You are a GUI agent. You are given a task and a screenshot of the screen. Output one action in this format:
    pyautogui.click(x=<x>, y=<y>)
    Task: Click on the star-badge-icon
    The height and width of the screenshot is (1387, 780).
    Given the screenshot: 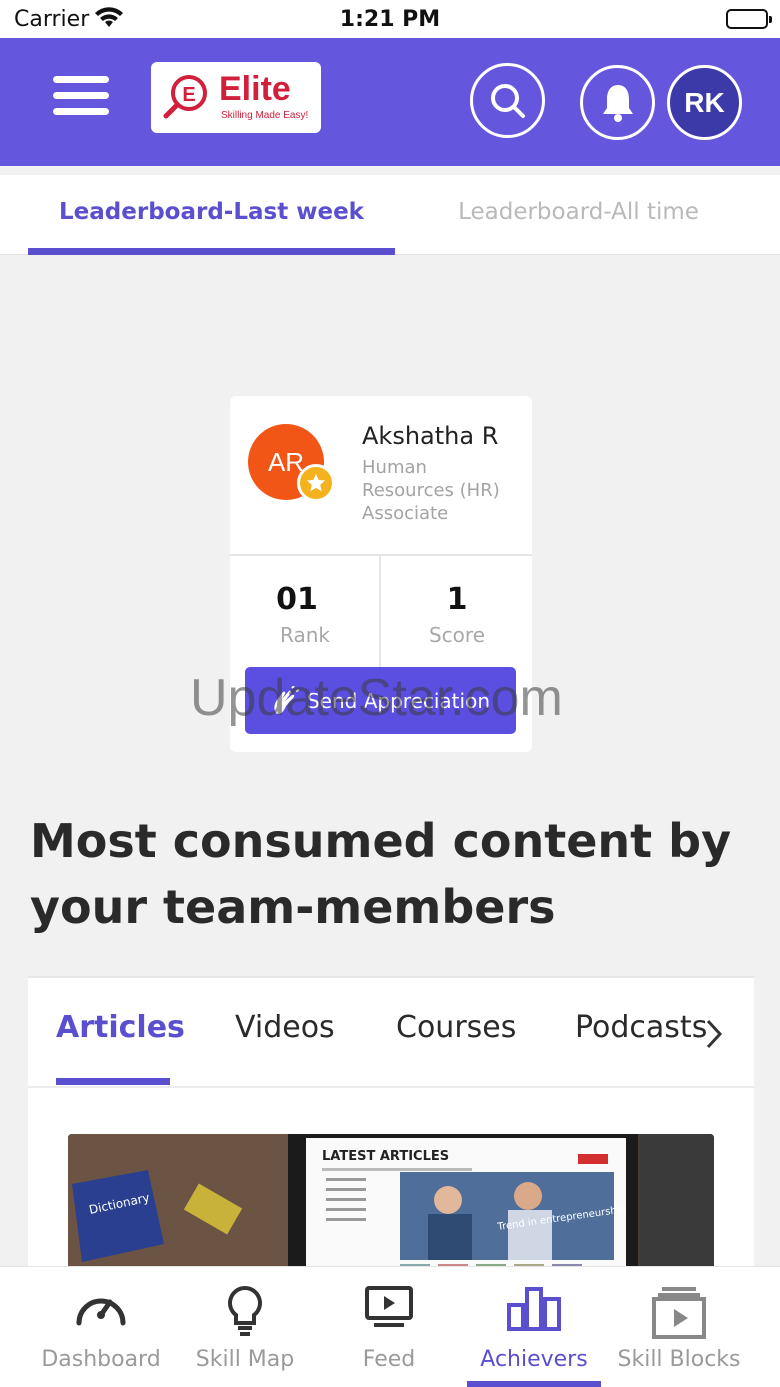 What is the action you would take?
    pyautogui.click(x=316, y=483)
    